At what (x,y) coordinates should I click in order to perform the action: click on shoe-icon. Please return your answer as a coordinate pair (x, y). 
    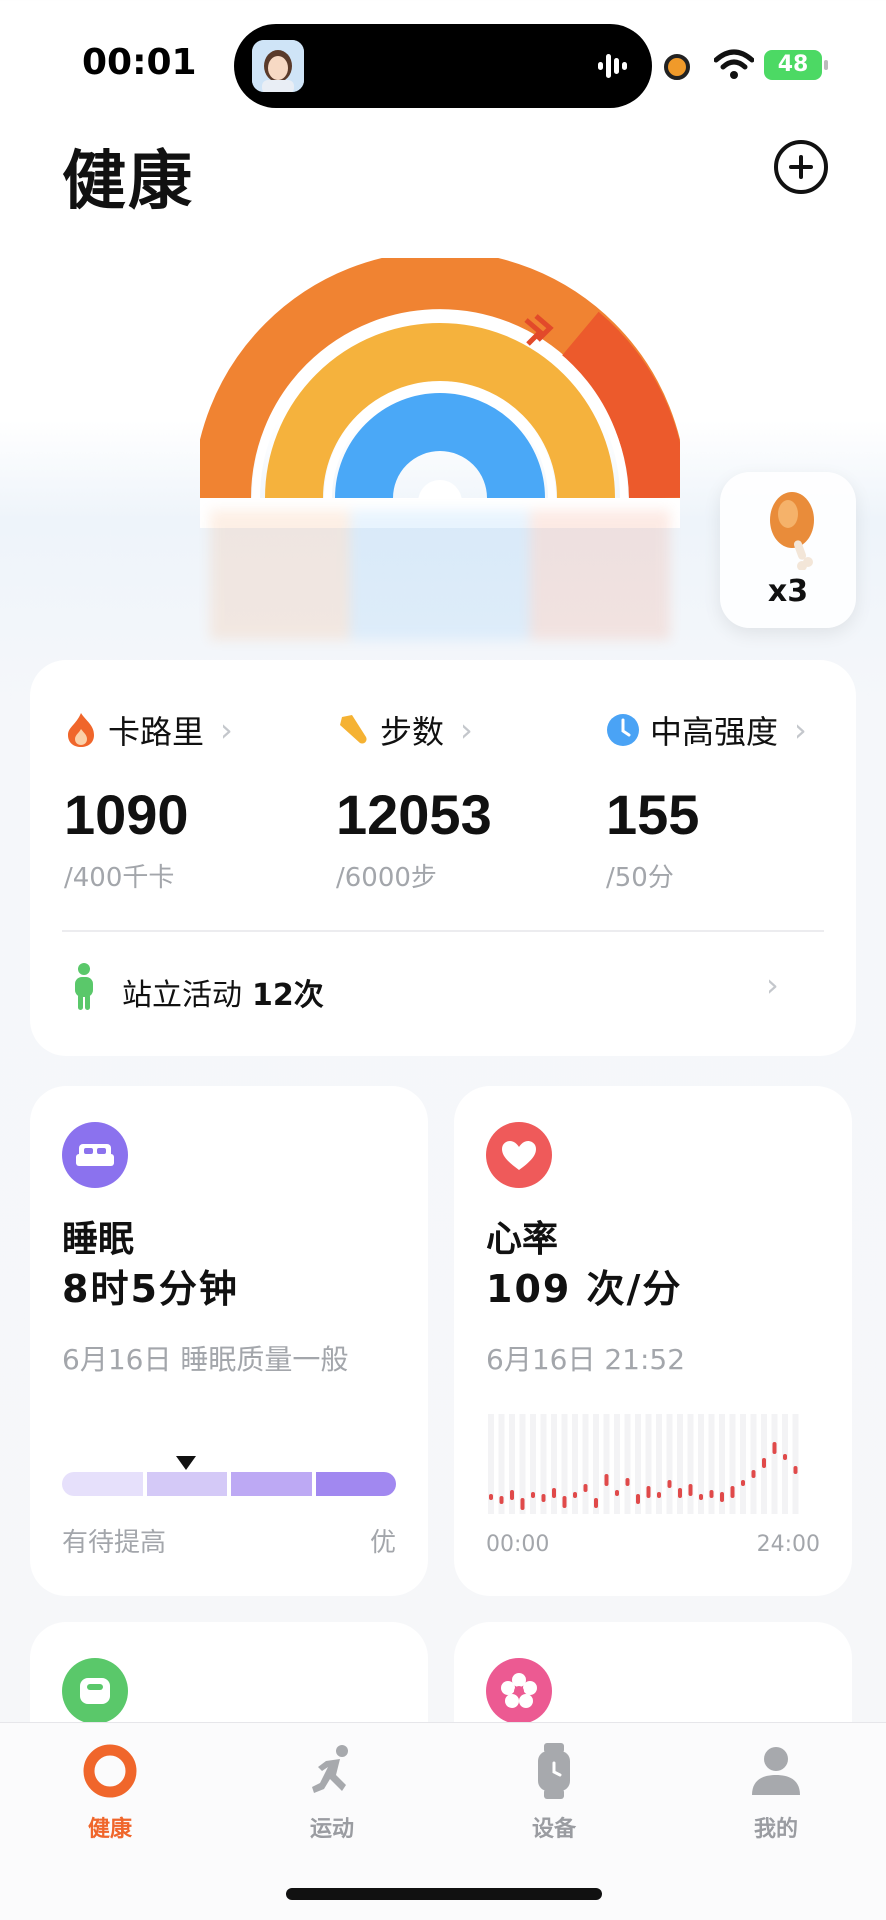
    Looking at the image, I should click on (353, 729).